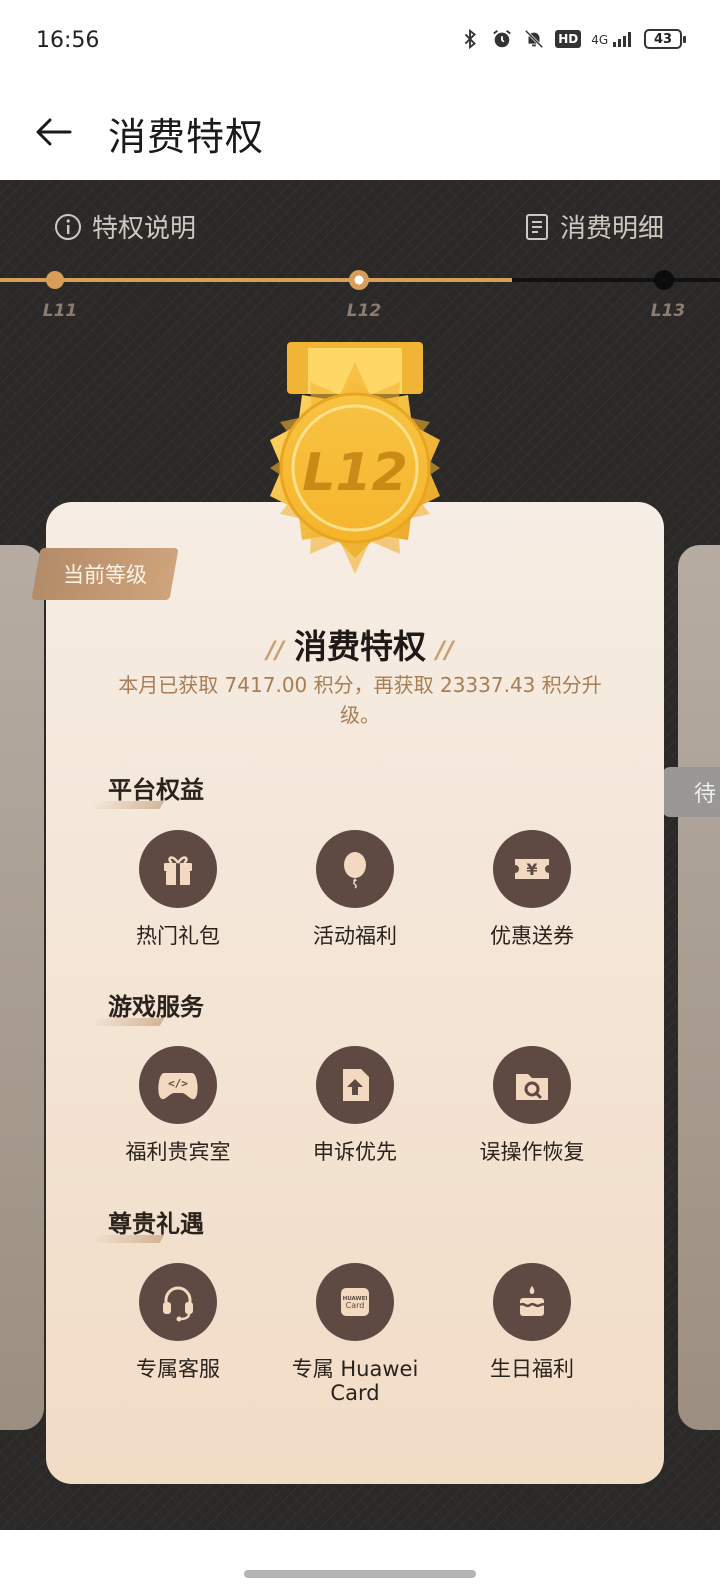 The width and height of the screenshot is (720, 1592). What do you see at coordinates (178, 1369) in the screenshot?
I see `benefit-label: 专属客服` at bounding box center [178, 1369].